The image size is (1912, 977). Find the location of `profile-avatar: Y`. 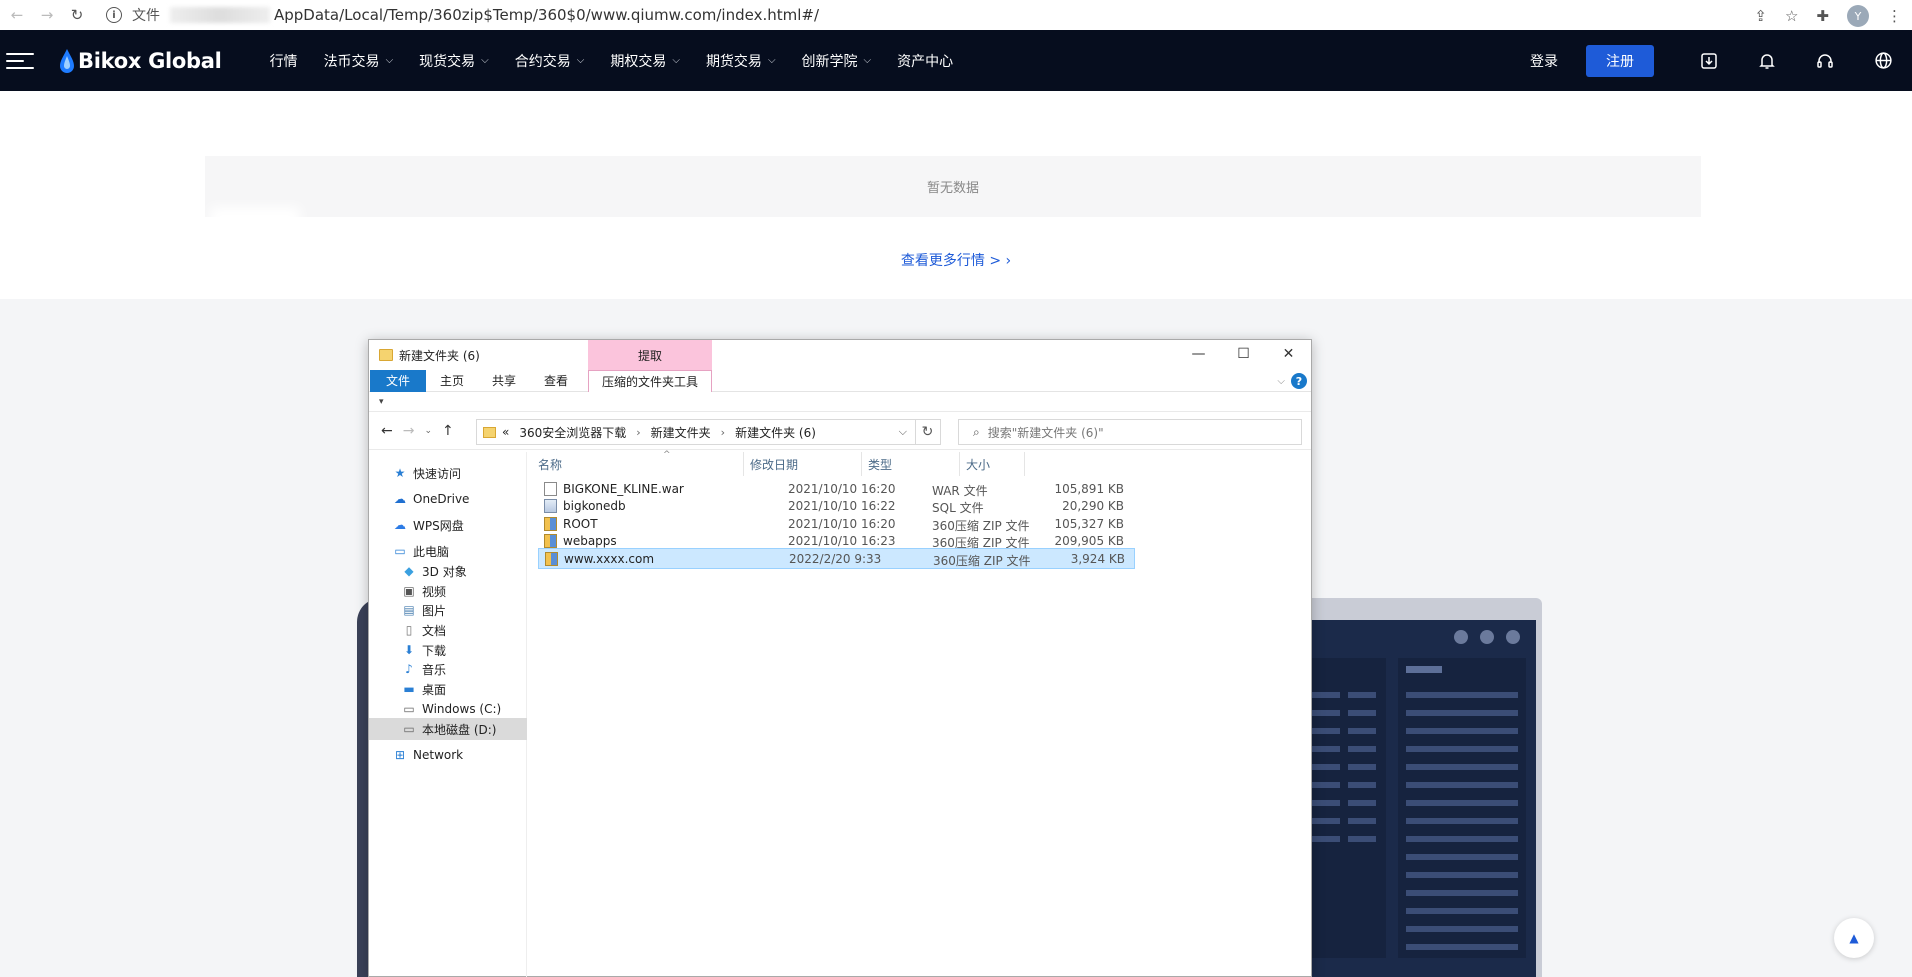

profile-avatar: Y is located at coordinates (1858, 16).